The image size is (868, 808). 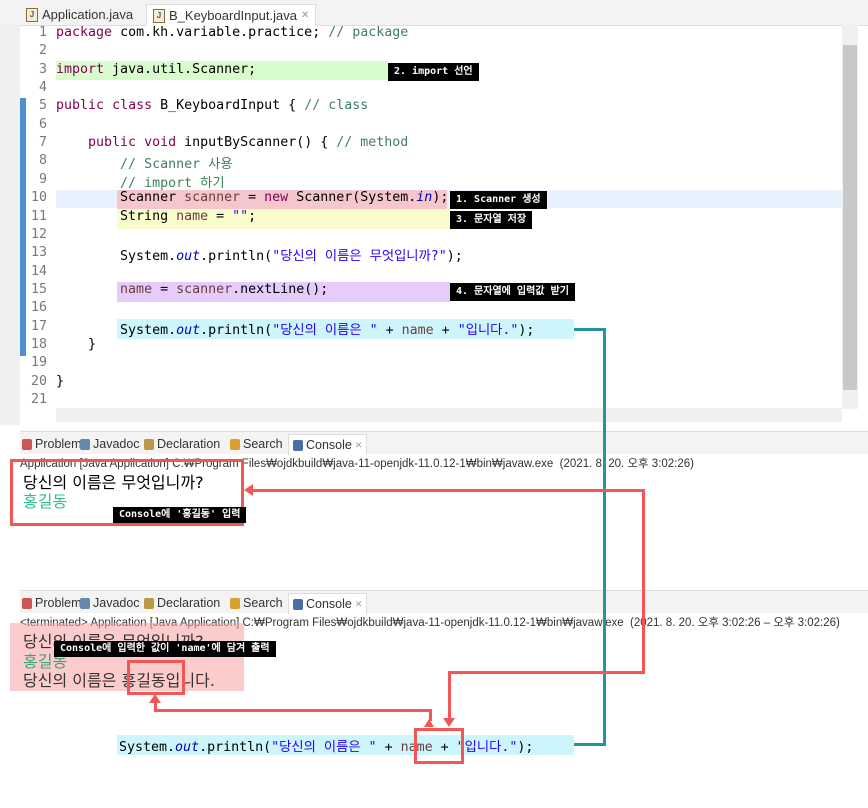 What do you see at coordinates (444, 443) in the screenshot?
I see `panel-tab-bar: Problems Javadoc Declaration Search Console ✕` at bounding box center [444, 443].